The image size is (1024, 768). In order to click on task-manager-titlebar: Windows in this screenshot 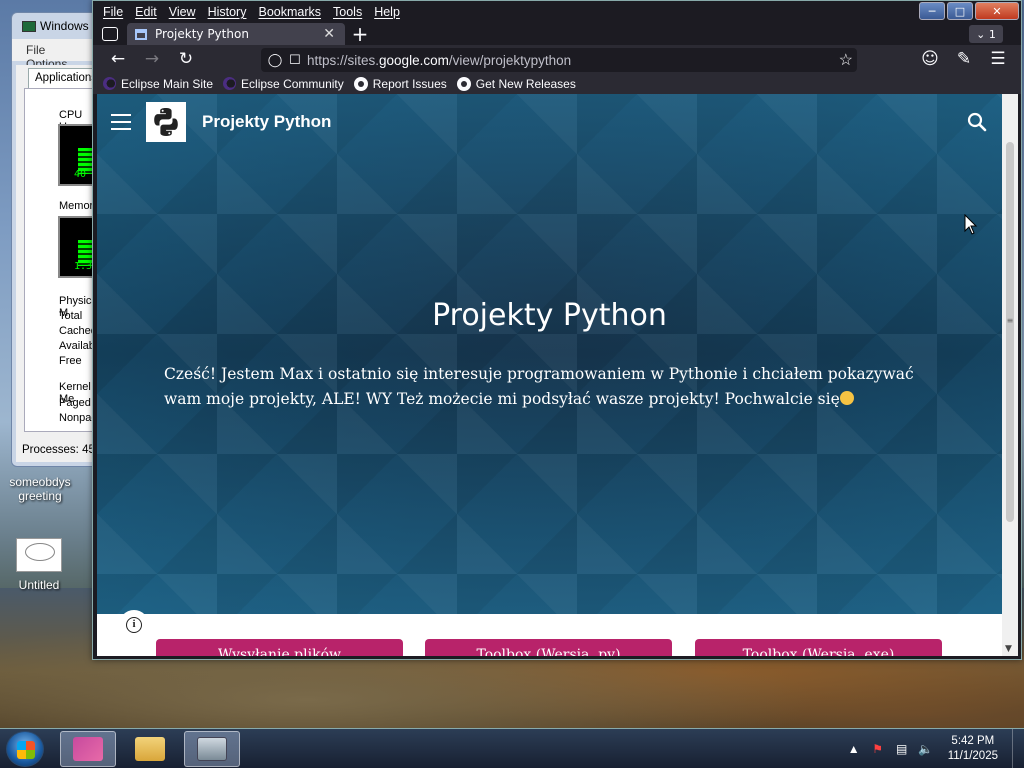, I will do `click(56, 26)`.